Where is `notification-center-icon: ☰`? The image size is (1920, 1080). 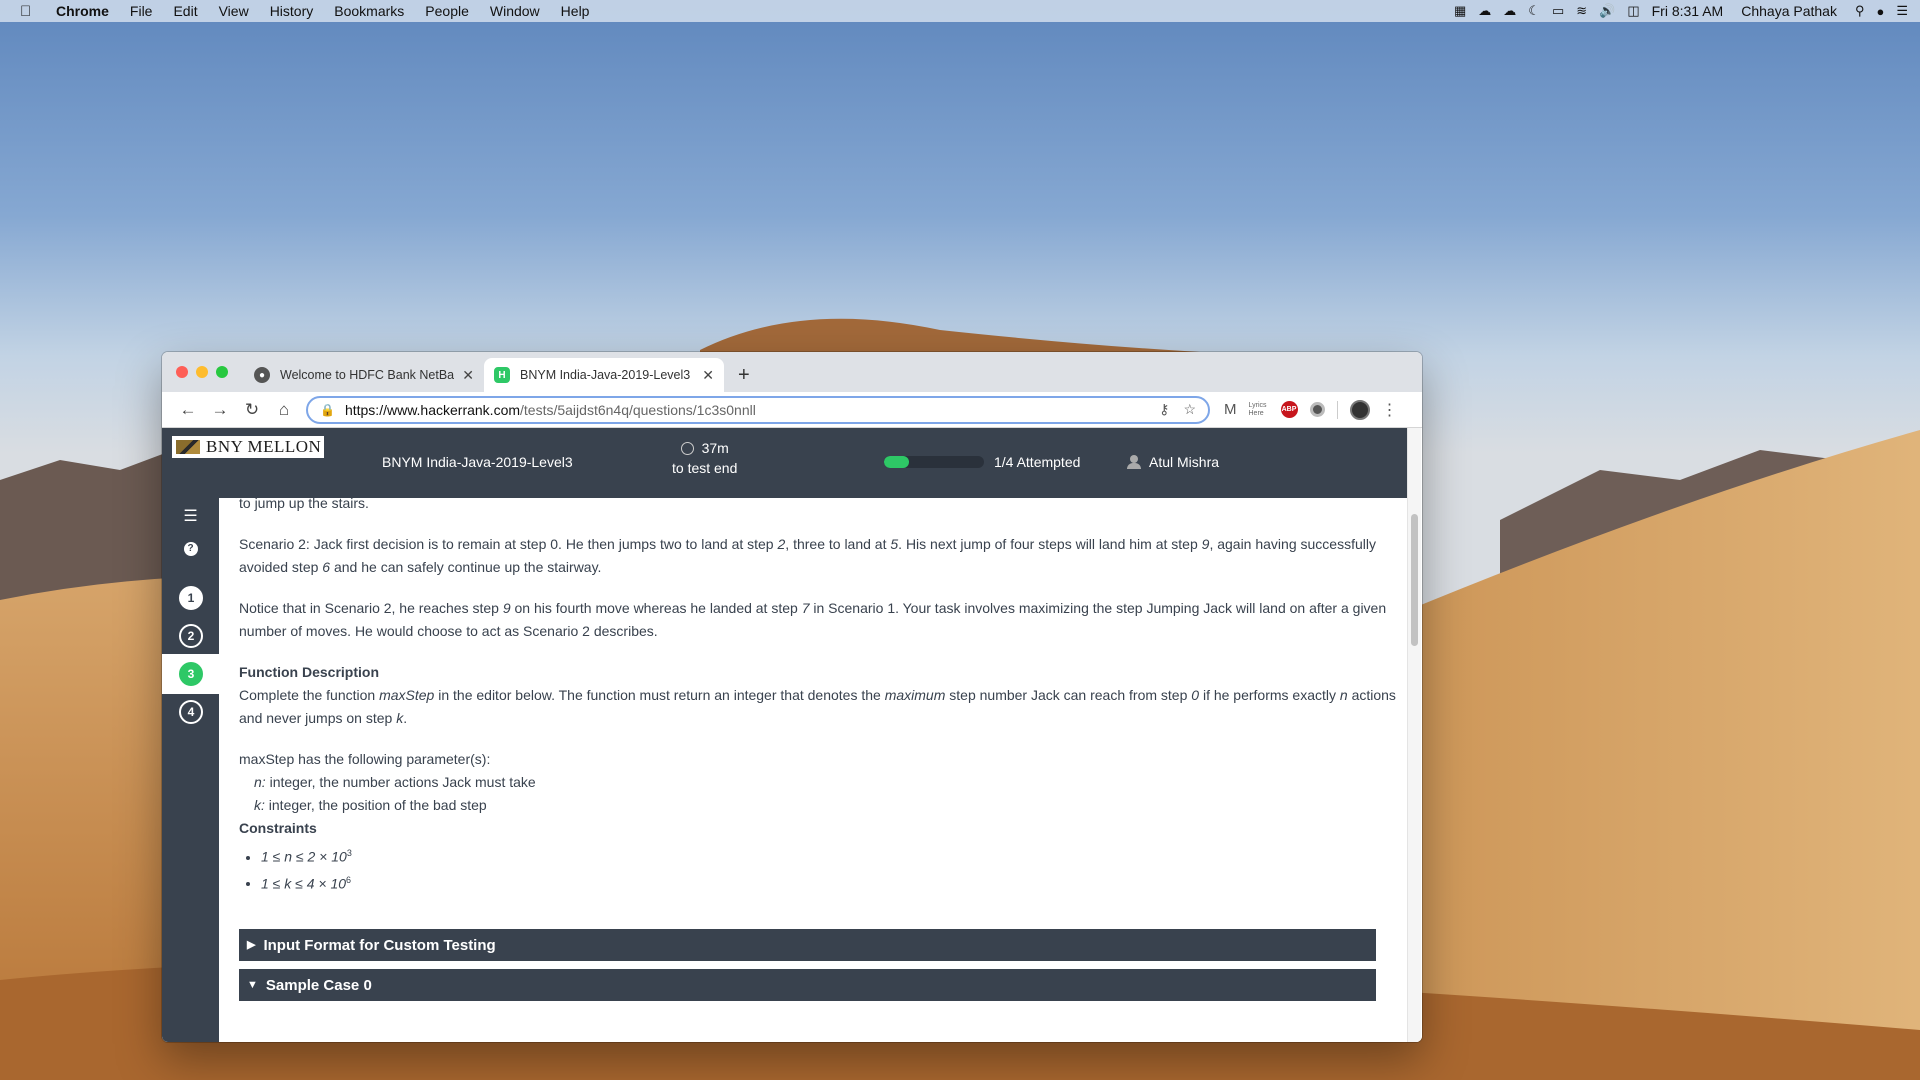
notification-center-icon: ☰ is located at coordinates (1902, 11).